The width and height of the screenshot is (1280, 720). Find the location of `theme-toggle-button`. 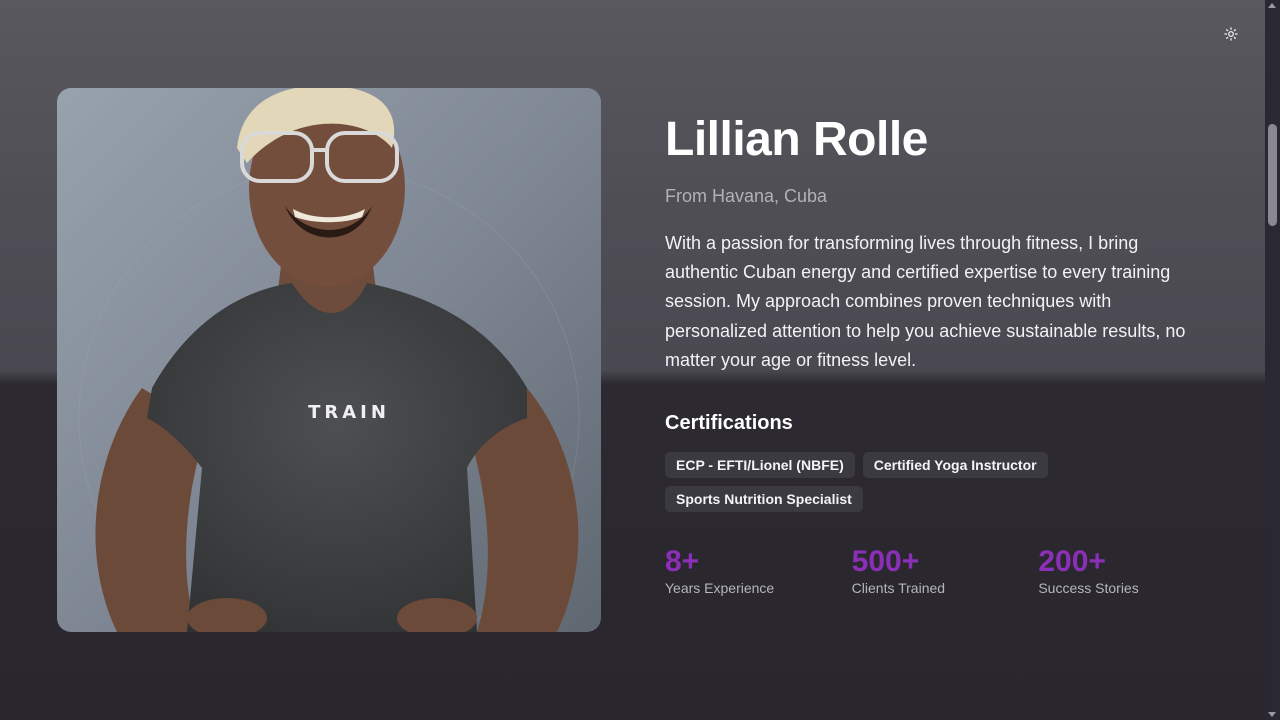

theme-toggle-button is located at coordinates (1231, 34).